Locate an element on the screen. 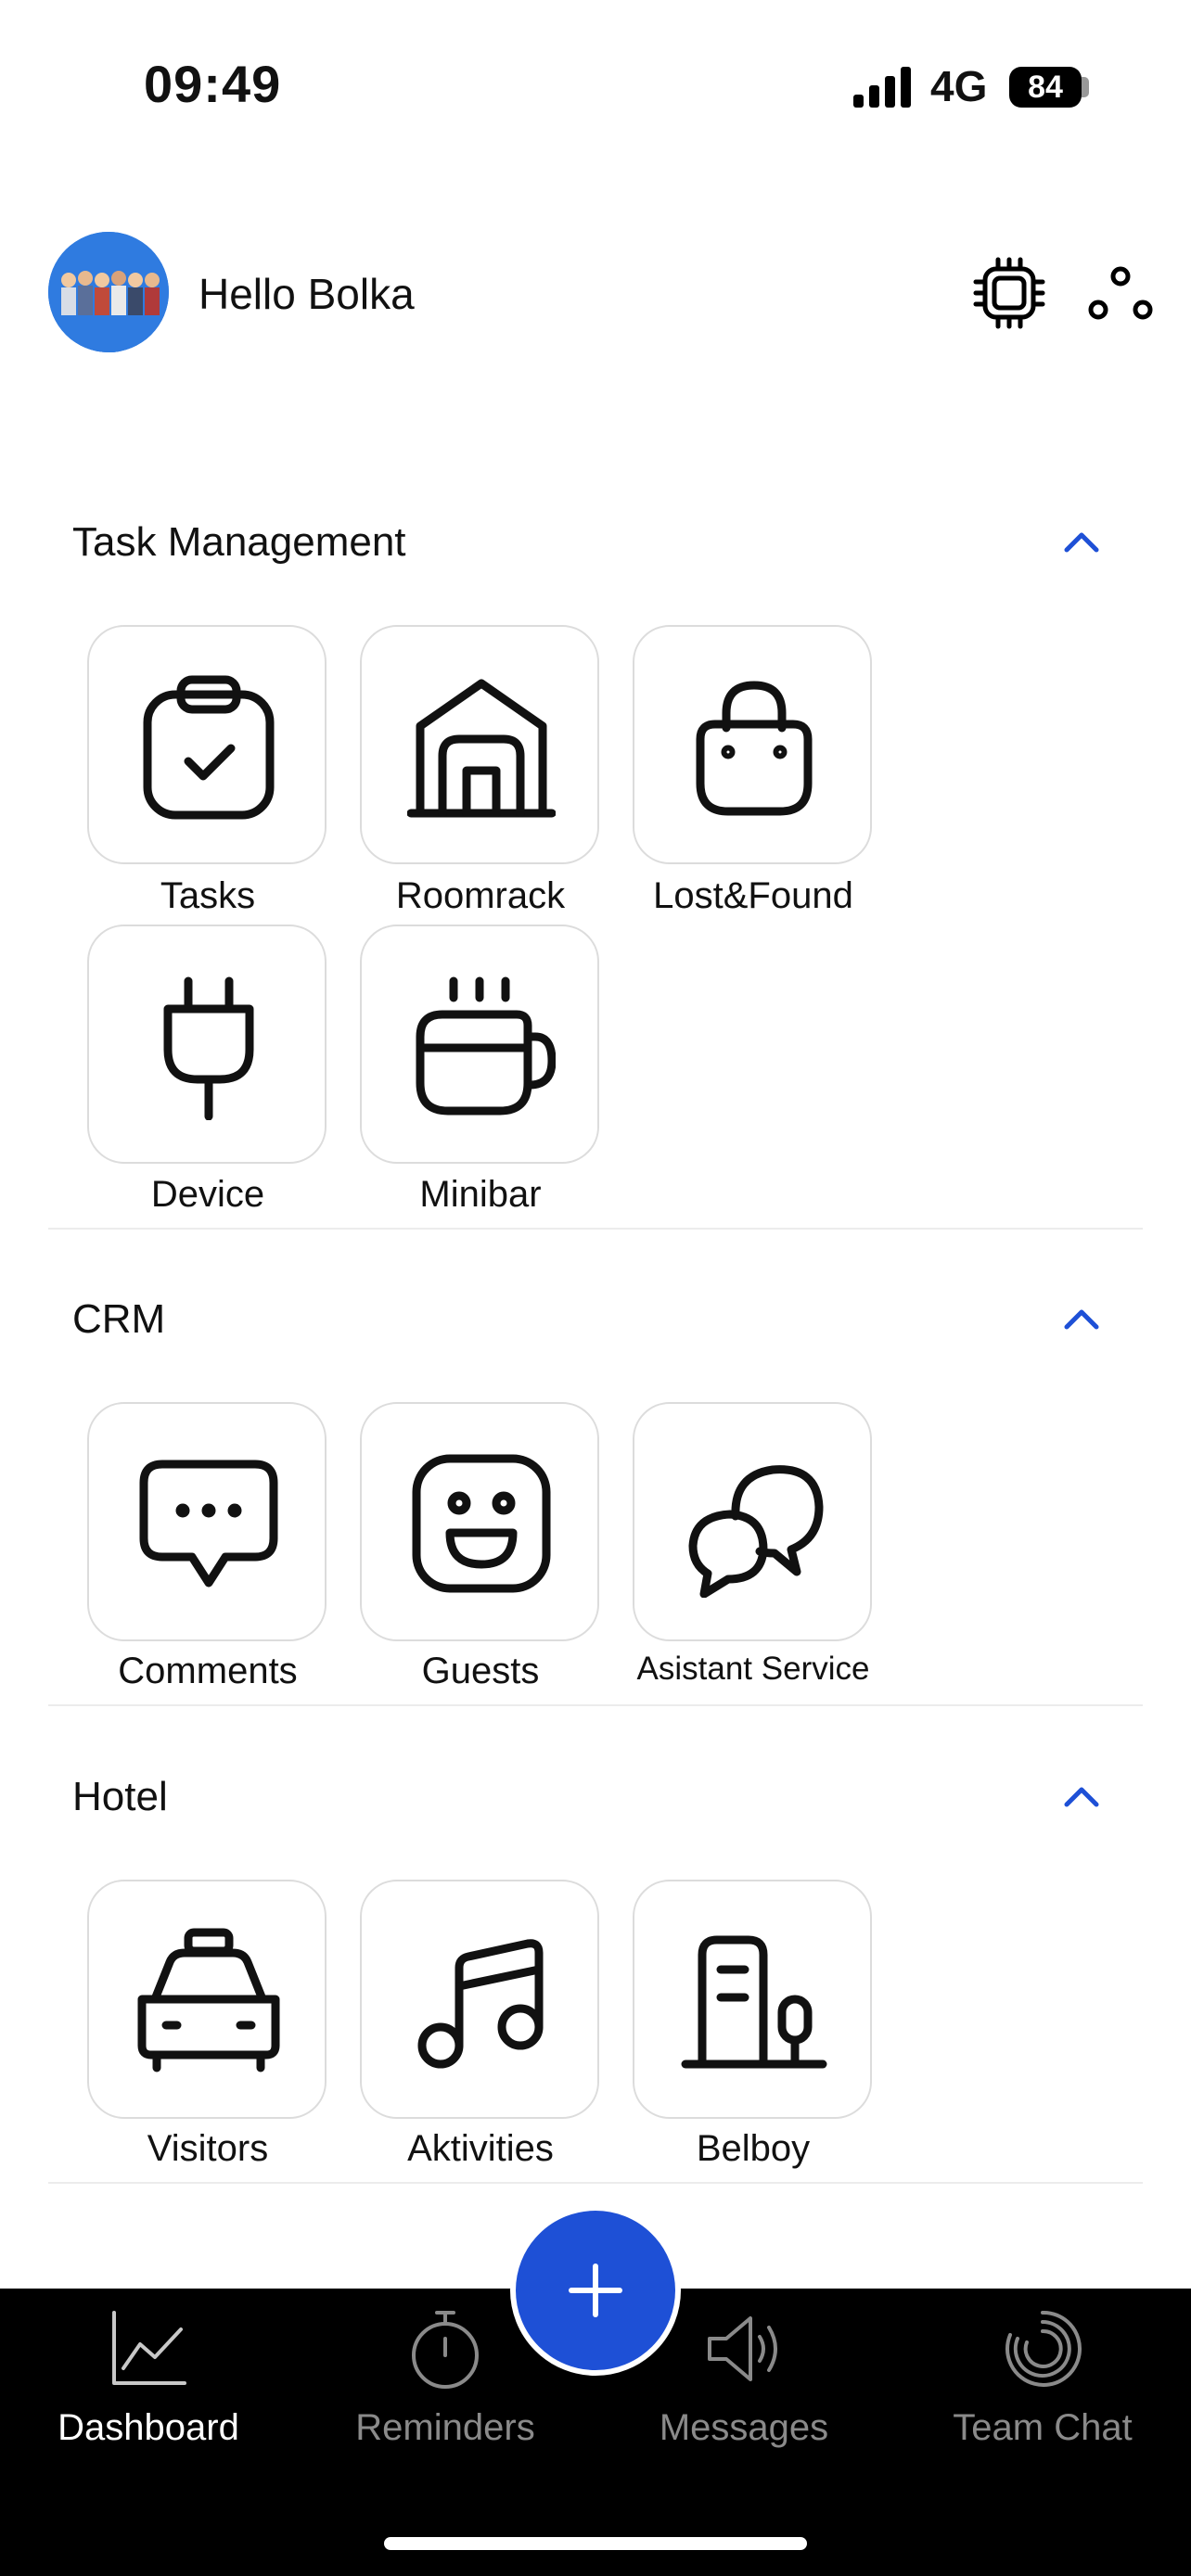 Image resolution: width=1191 pixels, height=2576 pixels. tile-minibar is located at coordinates (479, 1044).